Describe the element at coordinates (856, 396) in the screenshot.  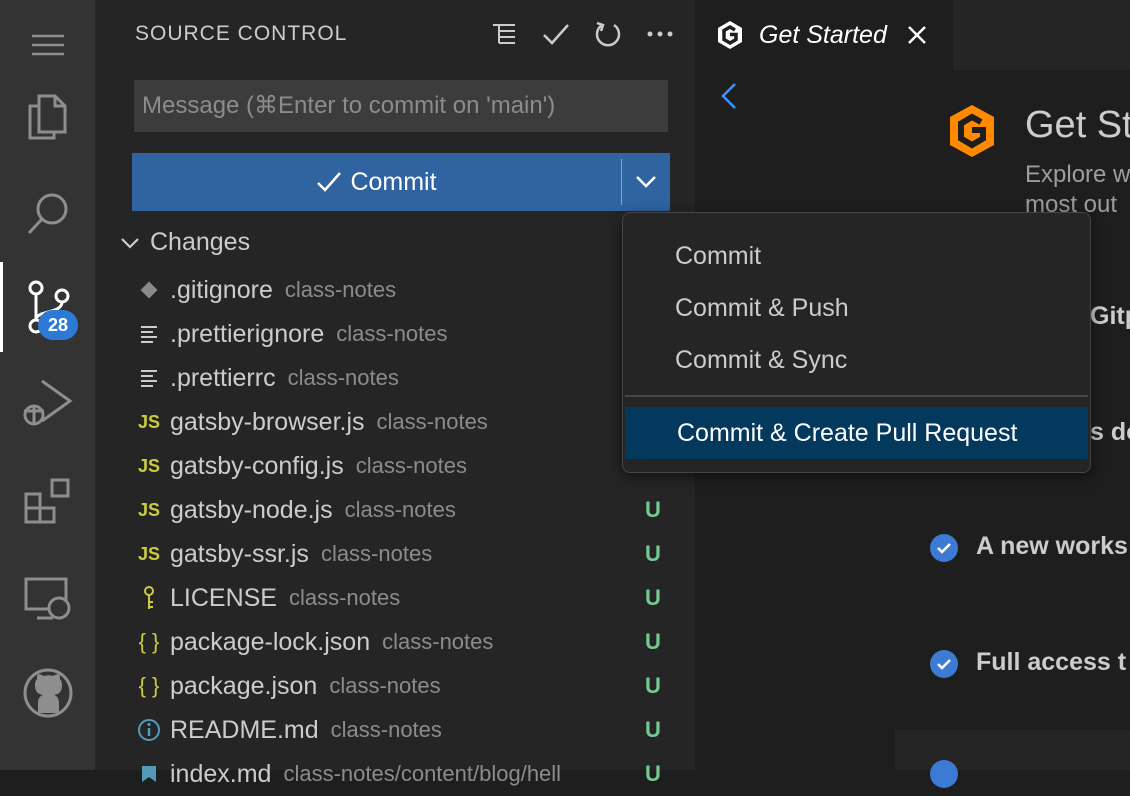
I see `menu-separator` at that location.